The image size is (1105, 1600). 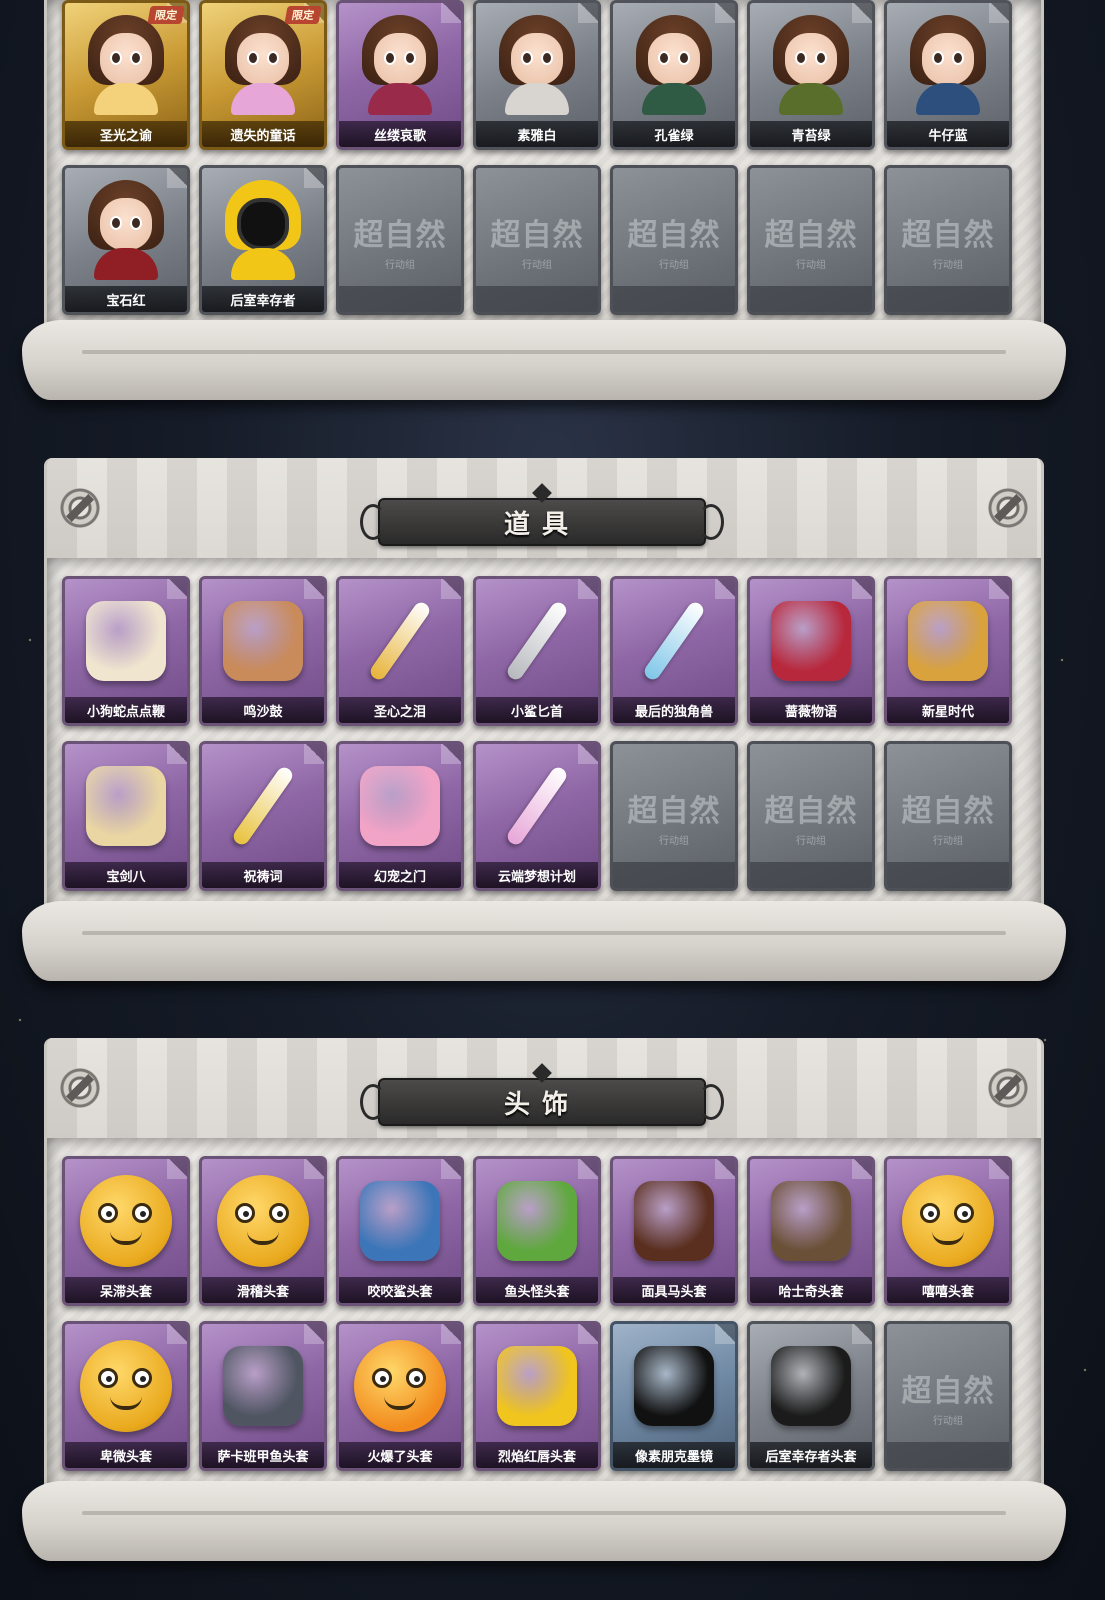 I want to click on item-card: 最后的独角兽, so click(x=674, y=651).